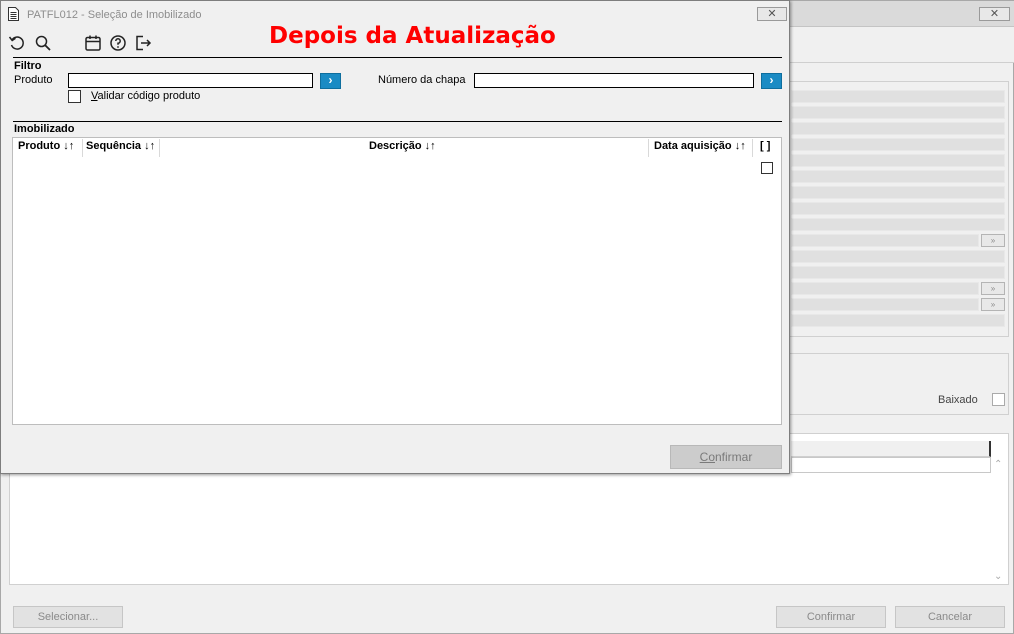 The image size is (1014, 634). I want to click on confirm-label-mnemonic: Co, so click(707, 457).